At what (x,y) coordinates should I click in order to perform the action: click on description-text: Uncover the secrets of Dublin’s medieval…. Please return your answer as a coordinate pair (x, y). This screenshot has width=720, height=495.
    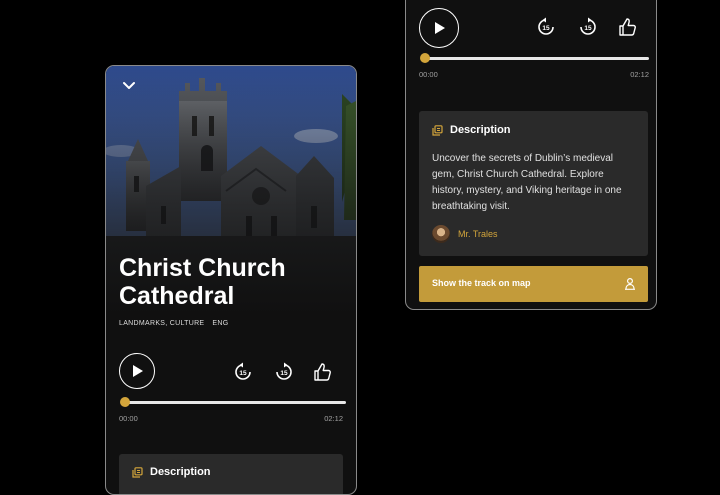
    Looking at the image, I should click on (527, 182).